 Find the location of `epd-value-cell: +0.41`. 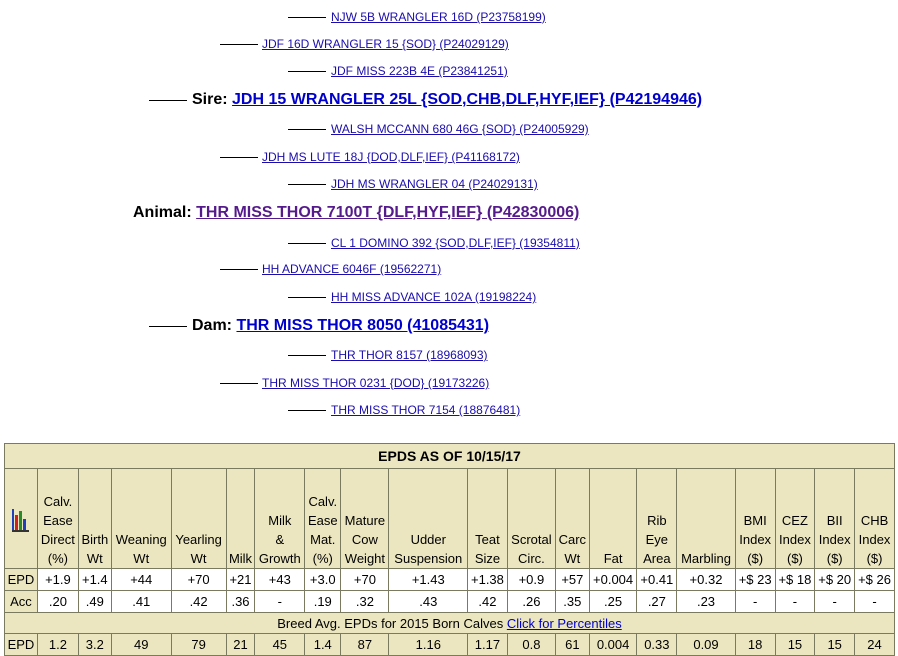

epd-value-cell: +0.41 is located at coordinates (657, 579).